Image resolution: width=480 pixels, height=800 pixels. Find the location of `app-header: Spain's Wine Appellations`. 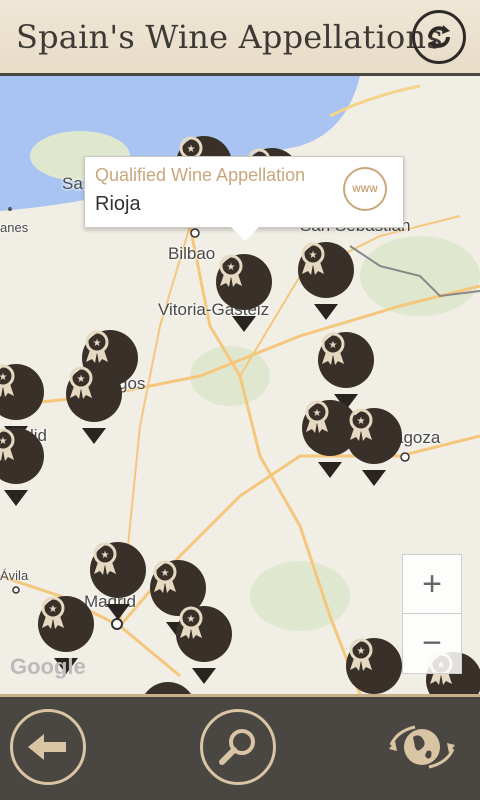

app-header: Spain's Wine Appellations is located at coordinates (240, 38).